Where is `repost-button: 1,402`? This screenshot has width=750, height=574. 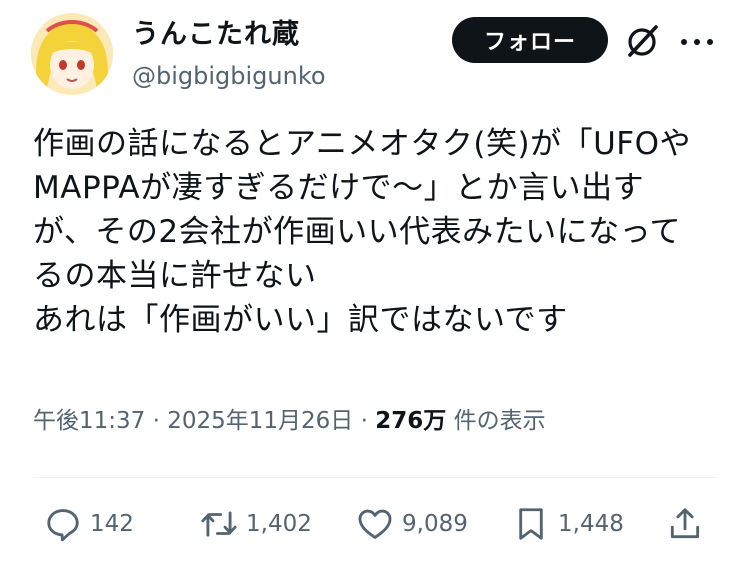 repost-button: 1,402 is located at coordinates (256, 524).